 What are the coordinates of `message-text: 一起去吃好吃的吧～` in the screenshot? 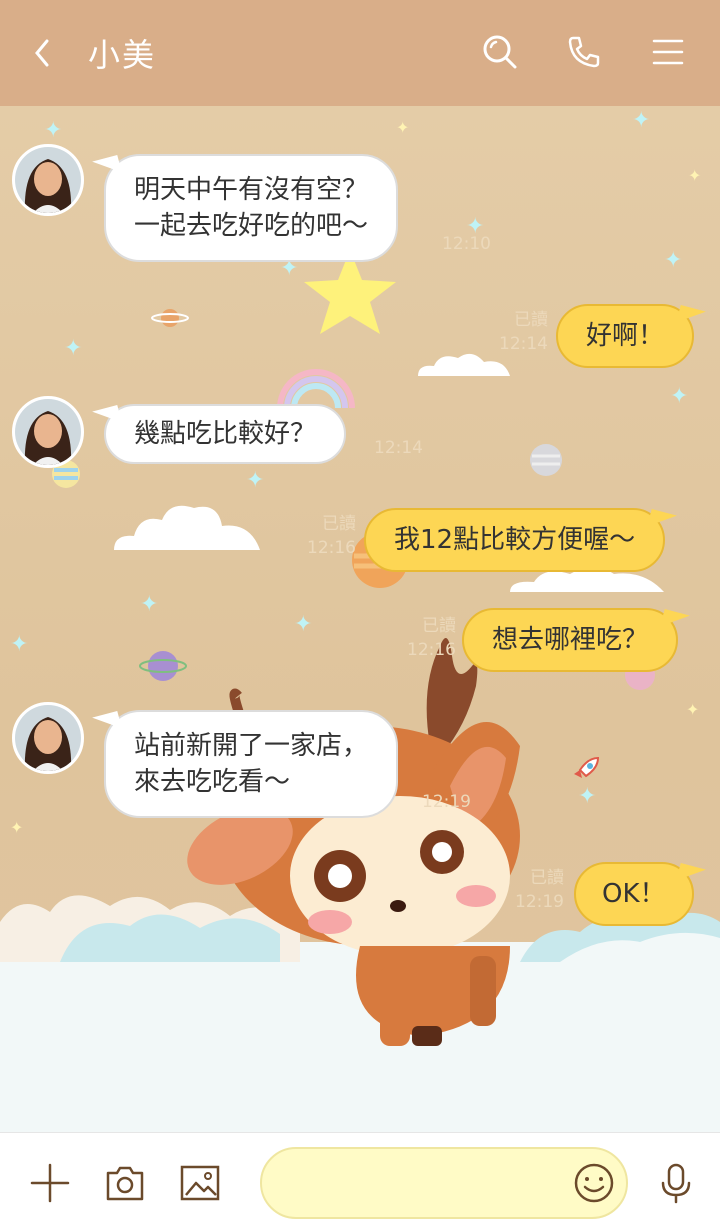 It's located at (251, 226).